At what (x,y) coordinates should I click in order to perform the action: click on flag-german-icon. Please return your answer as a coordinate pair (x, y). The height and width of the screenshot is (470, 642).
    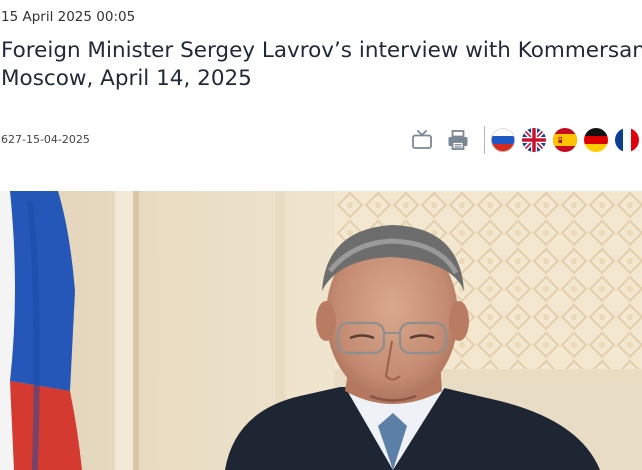
    Looking at the image, I should click on (596, 140).